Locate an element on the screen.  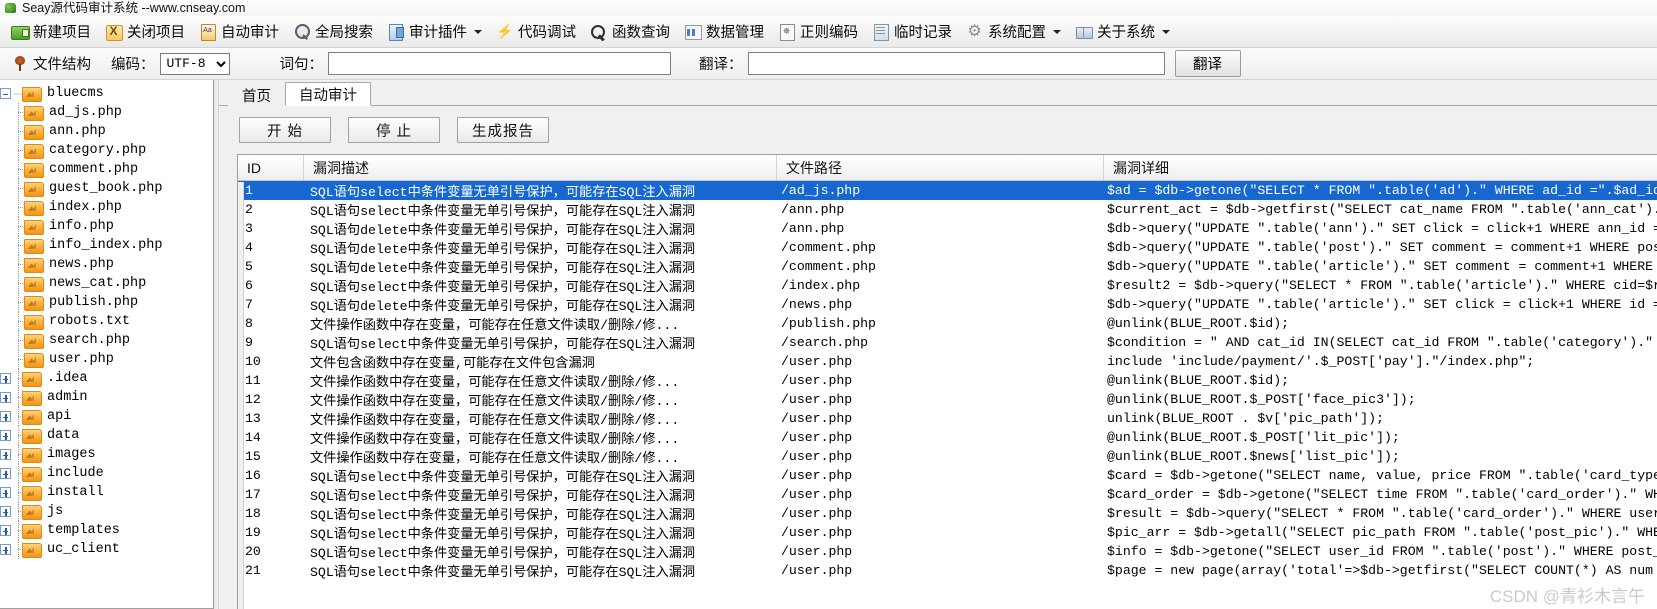
translate-button: 翻译 is located at coordinates (1207, 63).